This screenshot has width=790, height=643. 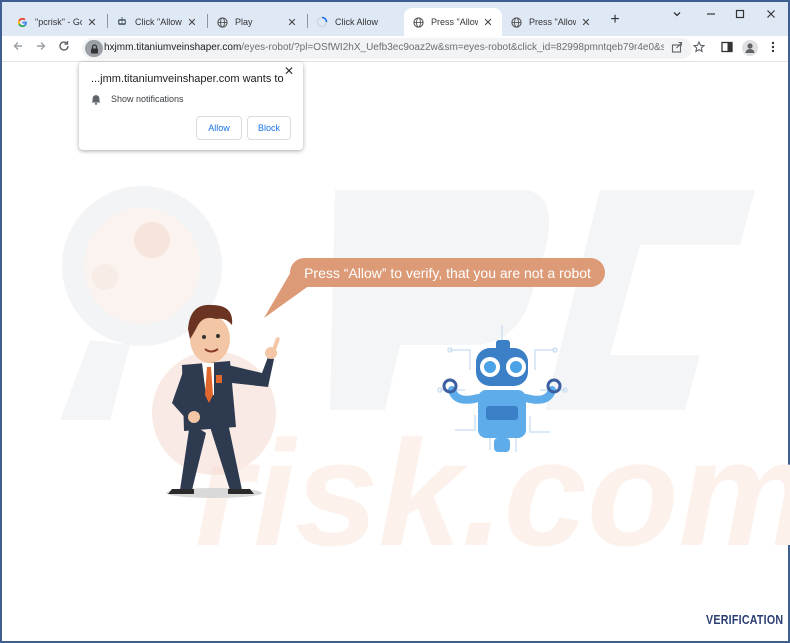 What do you see at coordinates (96, 100) in the screenshot?
I see `bell-icon` at bounding box center [96, 100].